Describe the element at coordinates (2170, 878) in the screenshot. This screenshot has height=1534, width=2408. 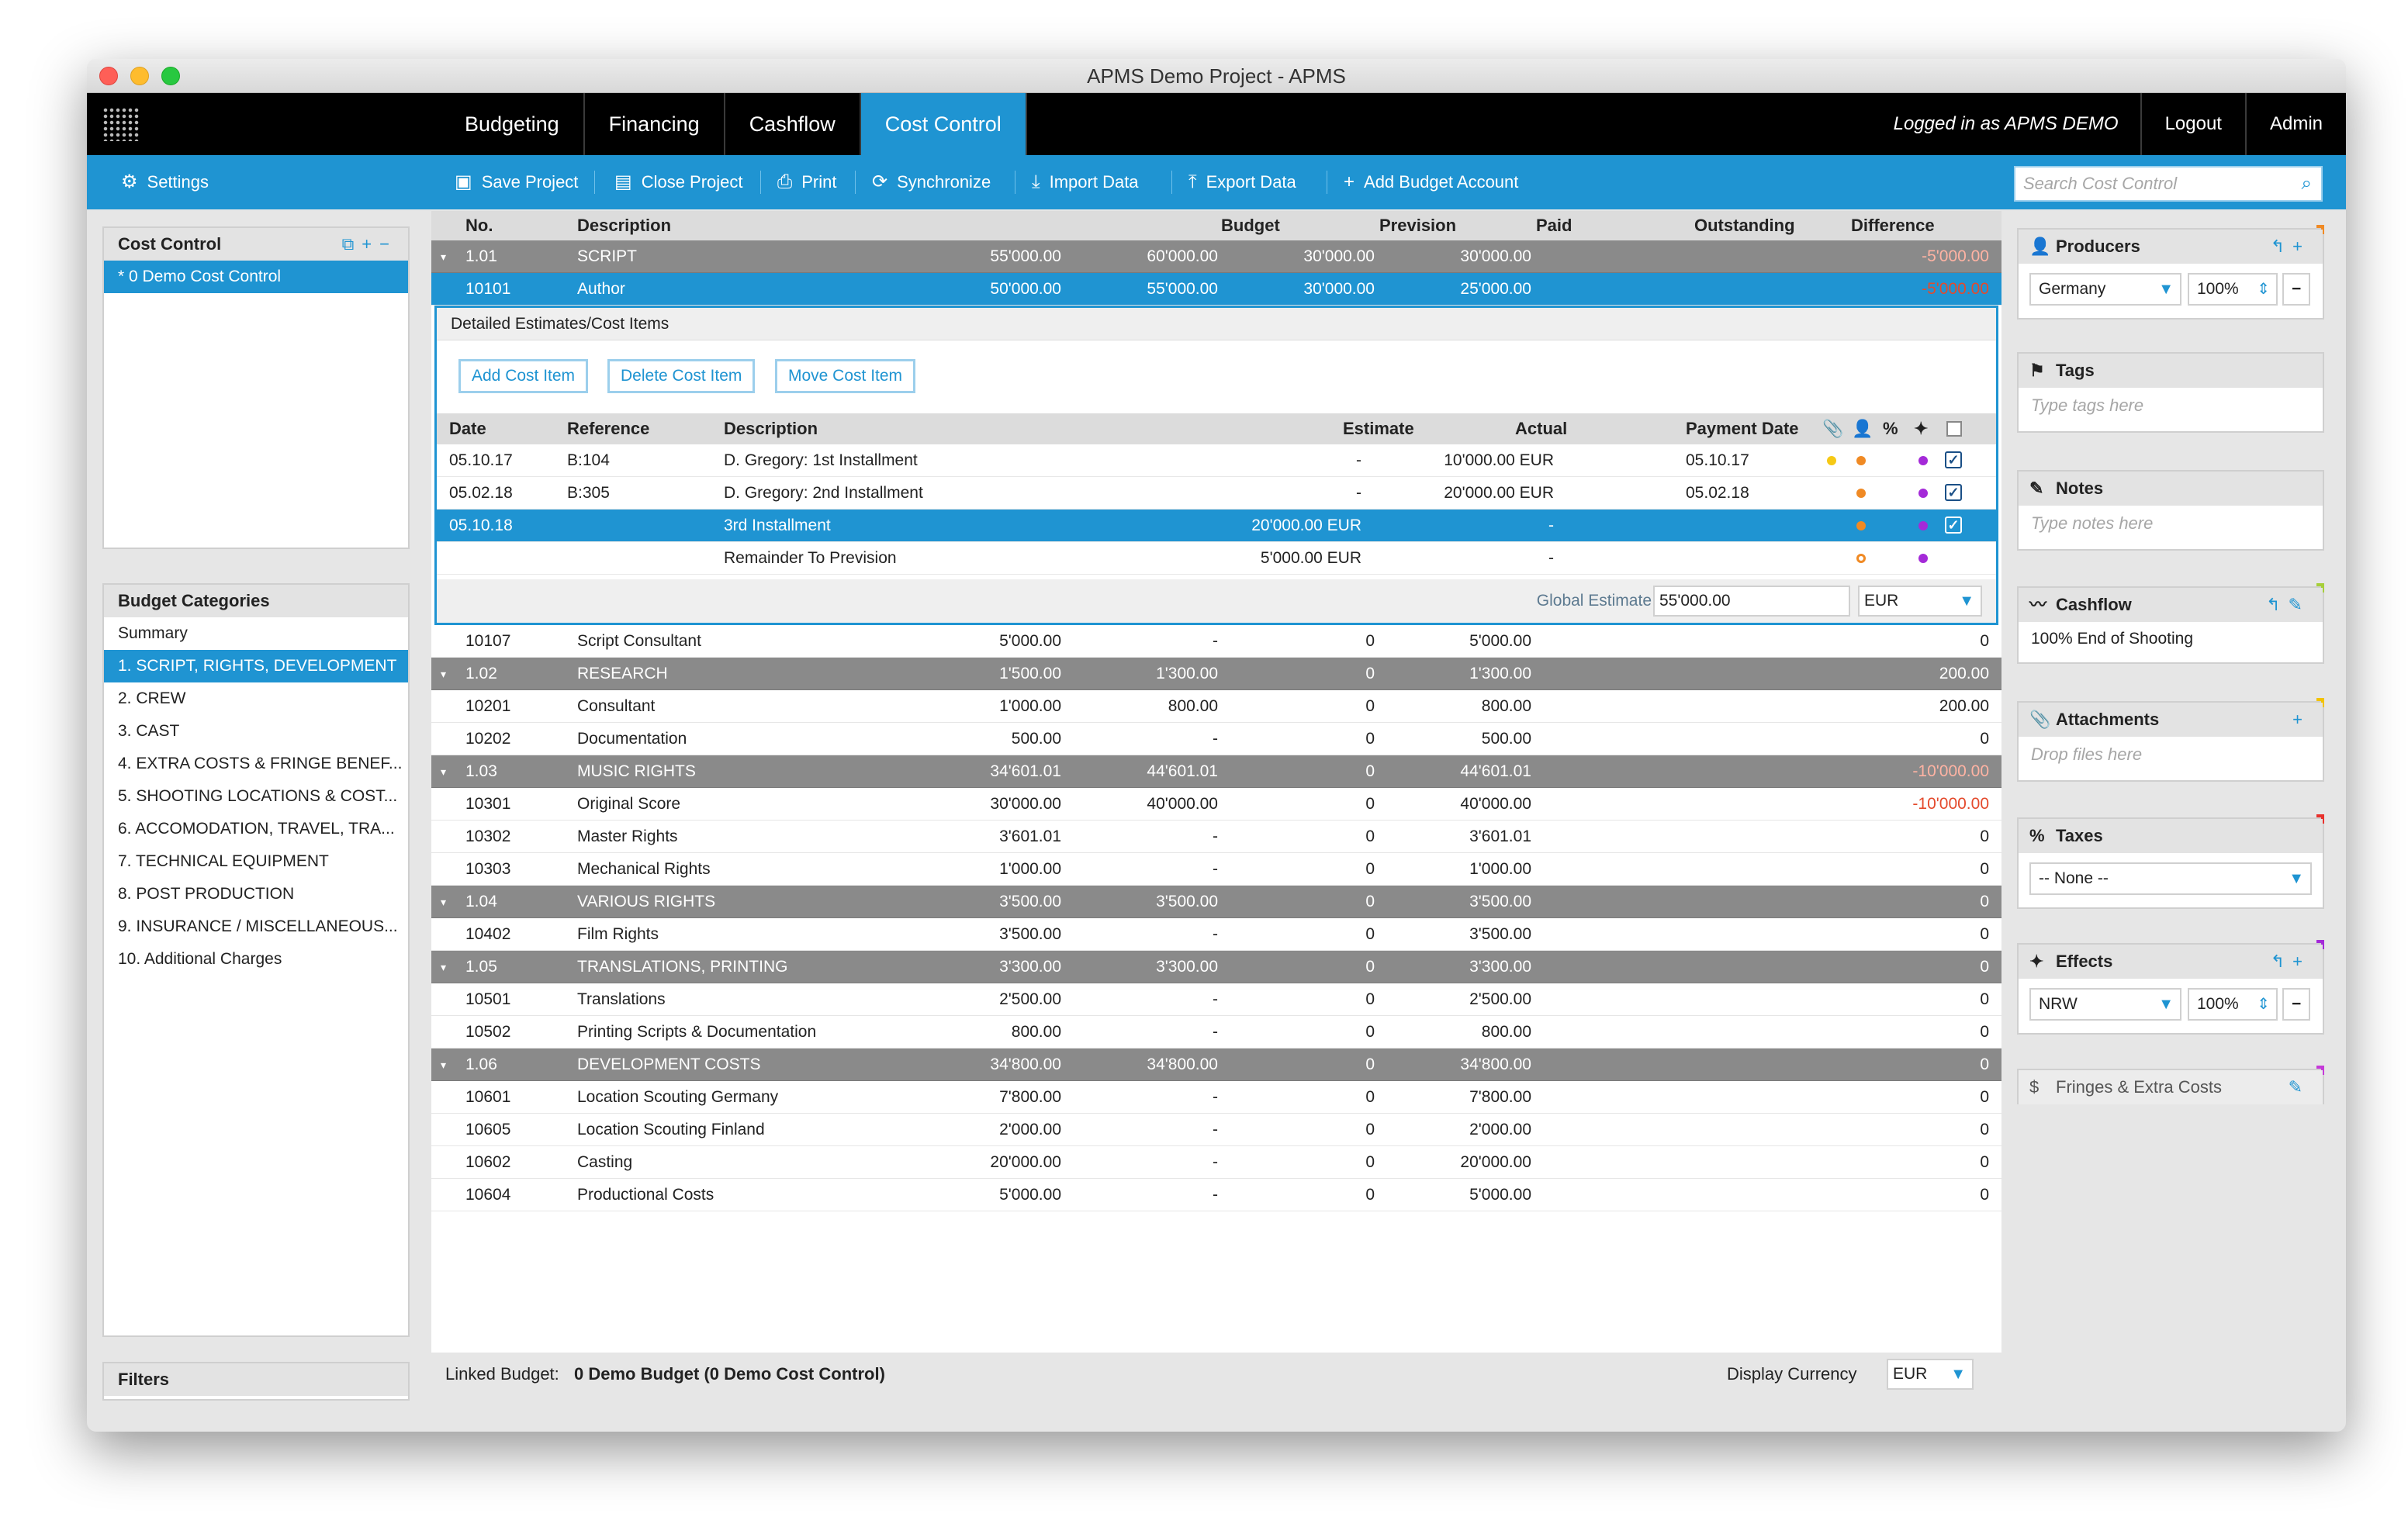
I see `taxes-select: -- None -- ▼` at that location.